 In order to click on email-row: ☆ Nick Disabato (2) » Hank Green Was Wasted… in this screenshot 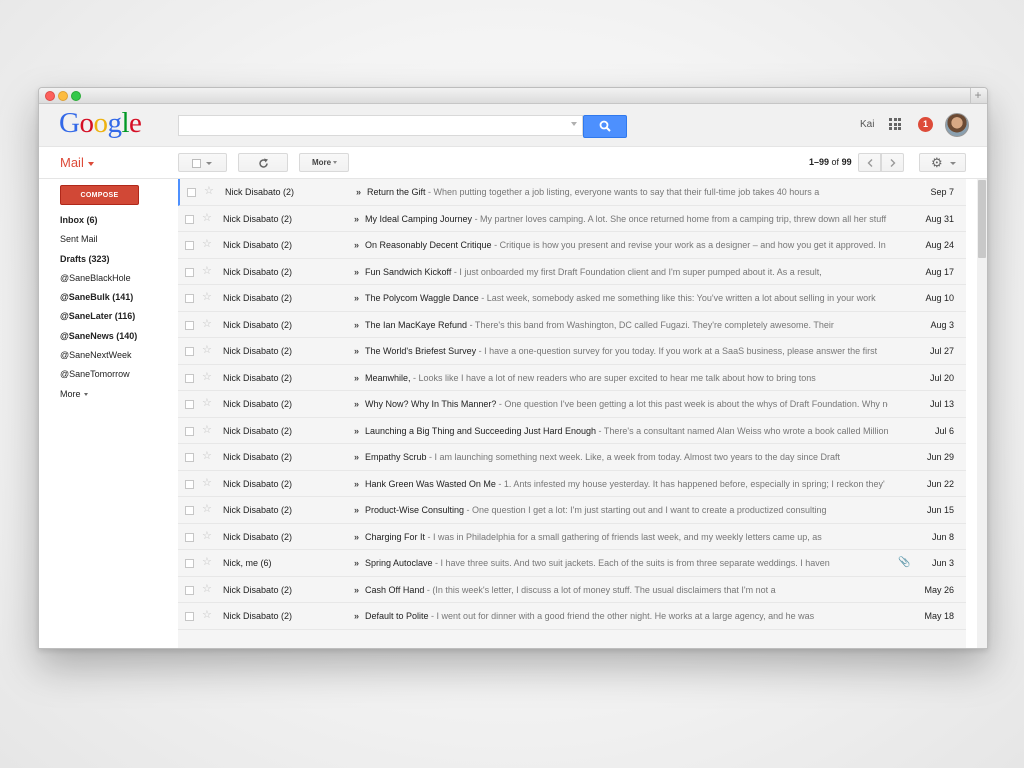, I will do `click(572, 483)`.